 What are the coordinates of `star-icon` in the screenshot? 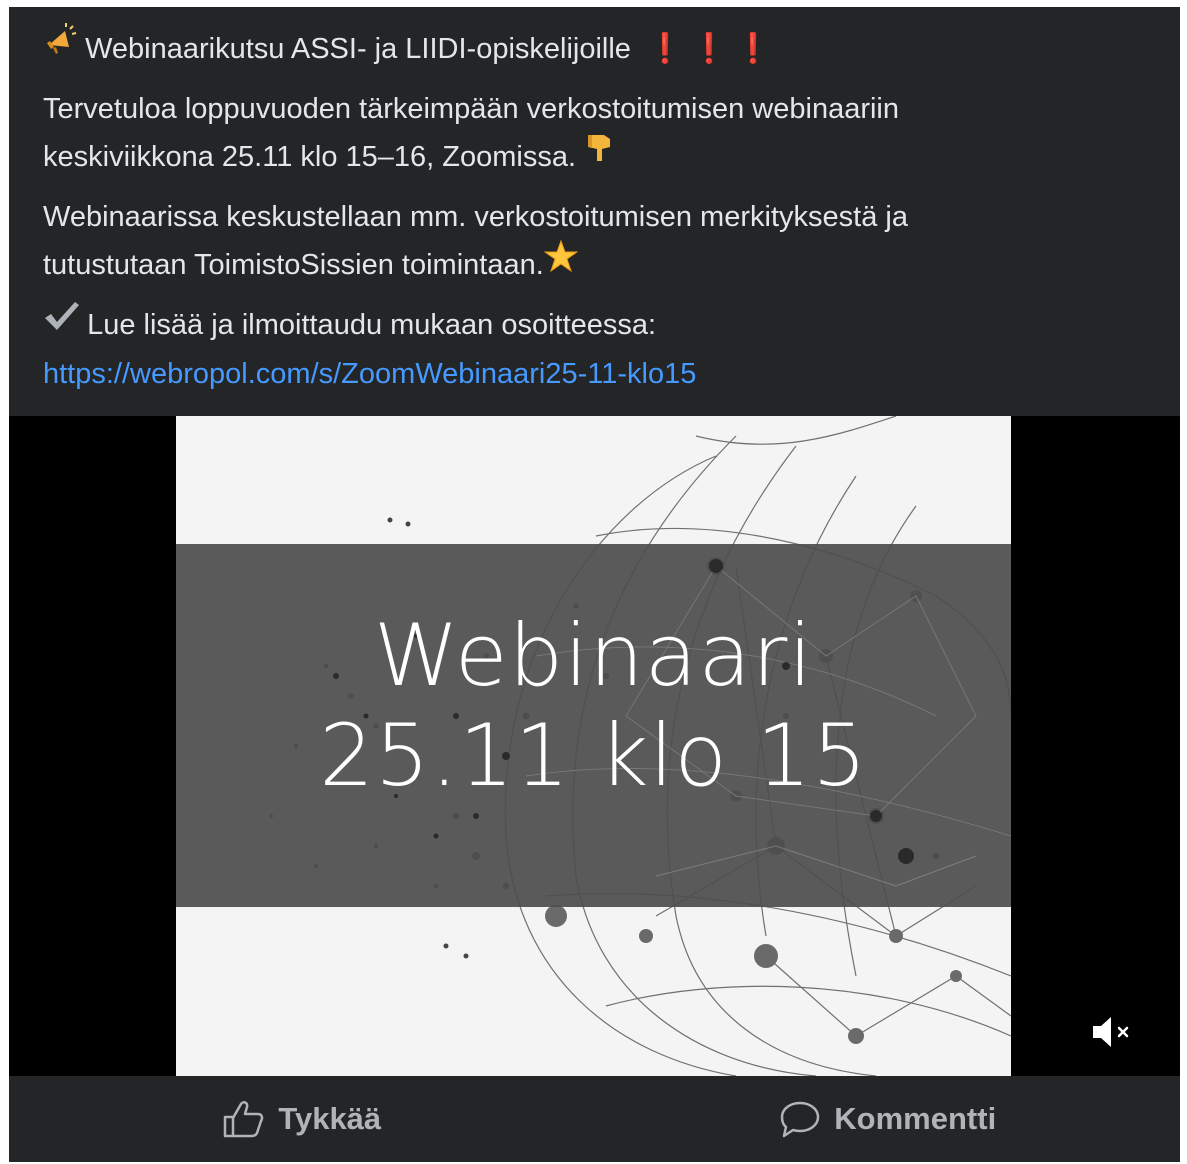 It's located at (561, 263).